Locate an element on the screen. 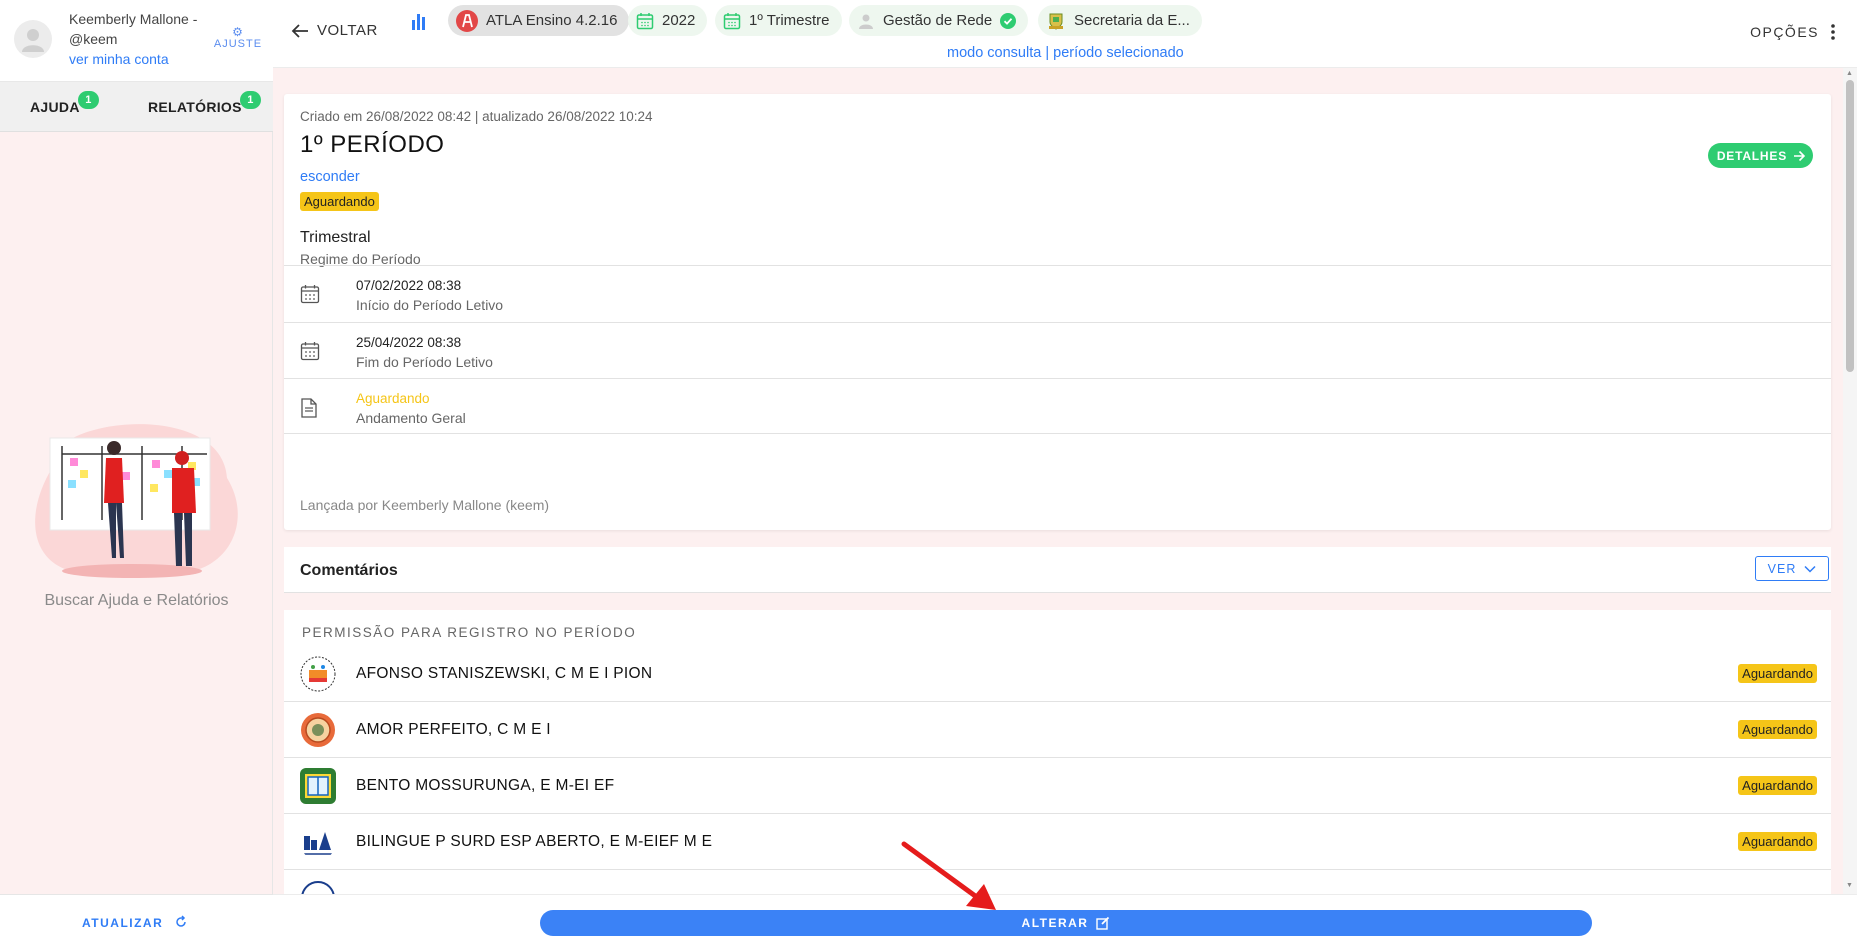 The image size is (1857, 949). refresh-button: ATUALIZAR is located at coordinates (135, 922).